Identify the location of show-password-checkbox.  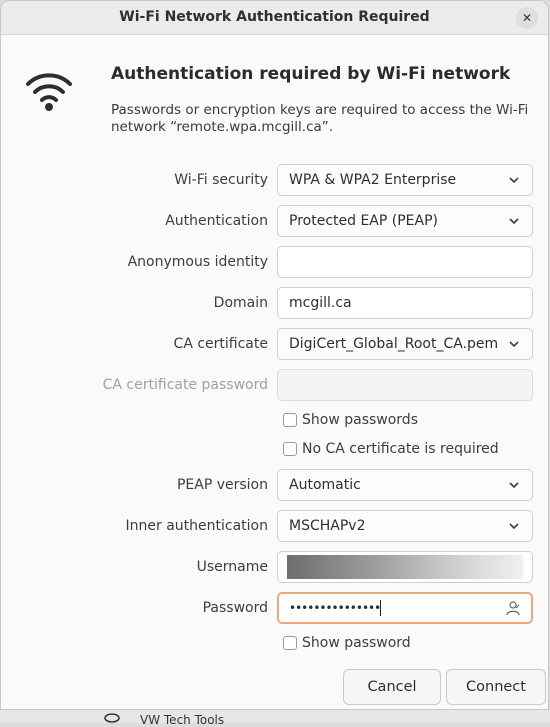
(290, 643).